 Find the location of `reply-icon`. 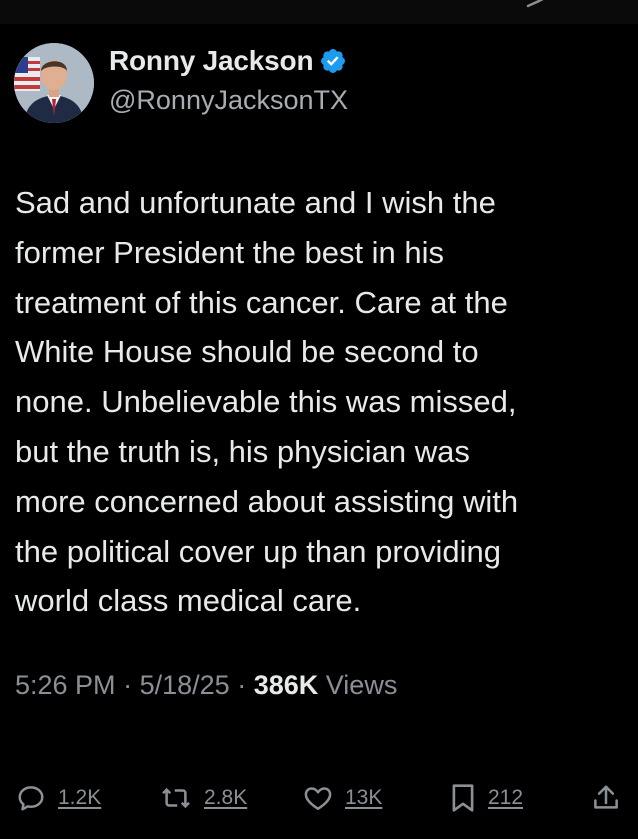

reply-icon is located at coordinates (31, 798).